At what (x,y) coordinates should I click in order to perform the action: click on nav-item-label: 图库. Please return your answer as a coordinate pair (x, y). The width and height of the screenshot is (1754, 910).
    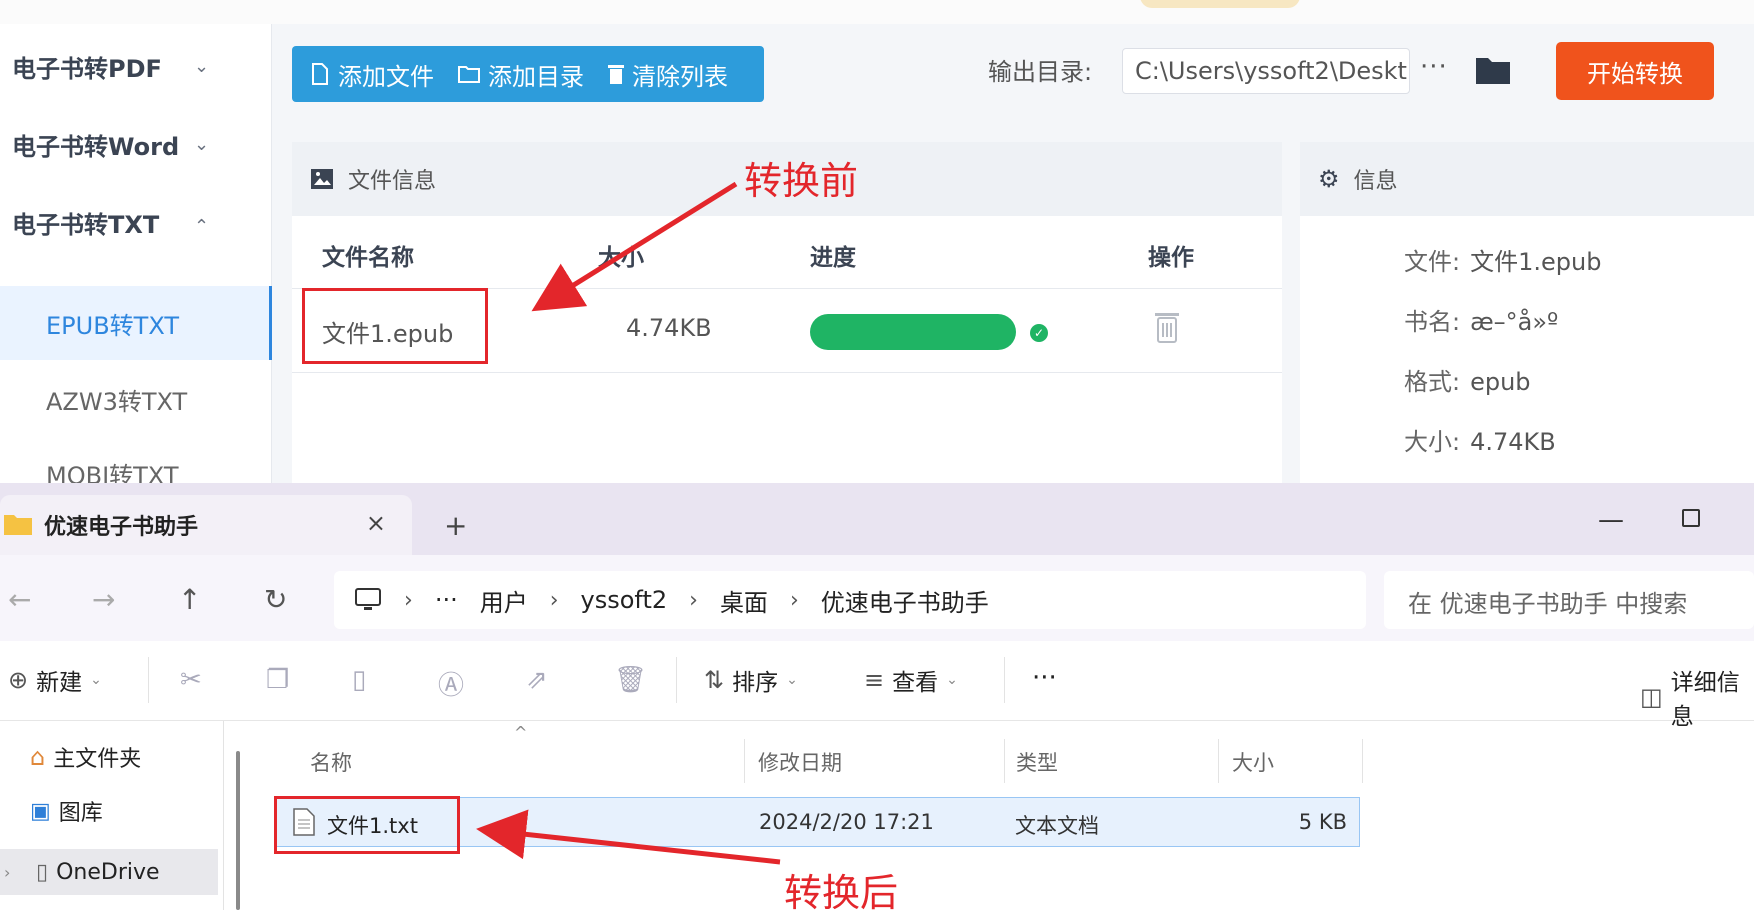
    Looking at the image, I should click on (80, 813).